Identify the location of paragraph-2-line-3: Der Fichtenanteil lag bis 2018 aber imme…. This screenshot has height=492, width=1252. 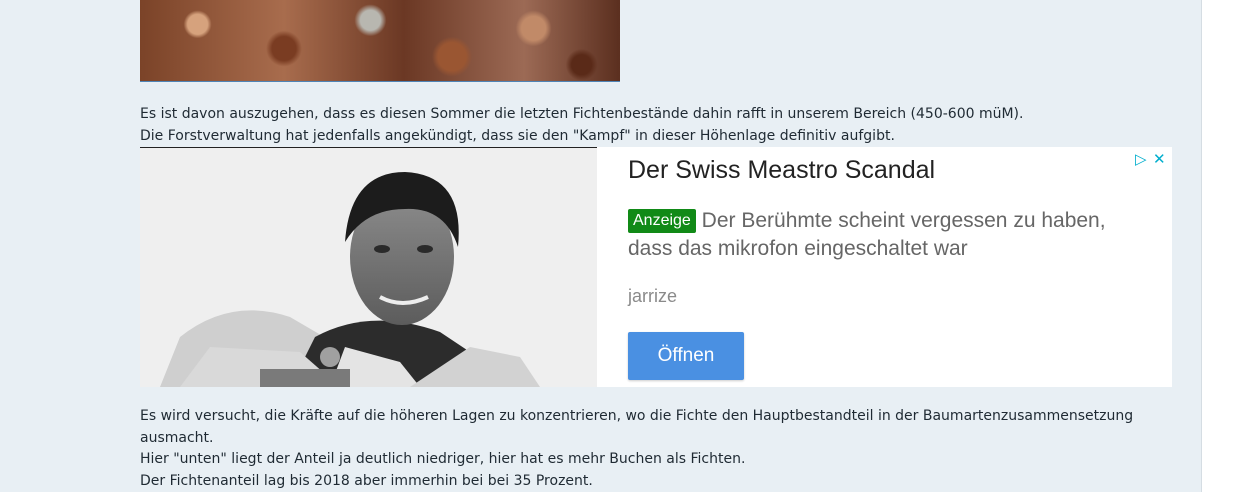
(366, 480).